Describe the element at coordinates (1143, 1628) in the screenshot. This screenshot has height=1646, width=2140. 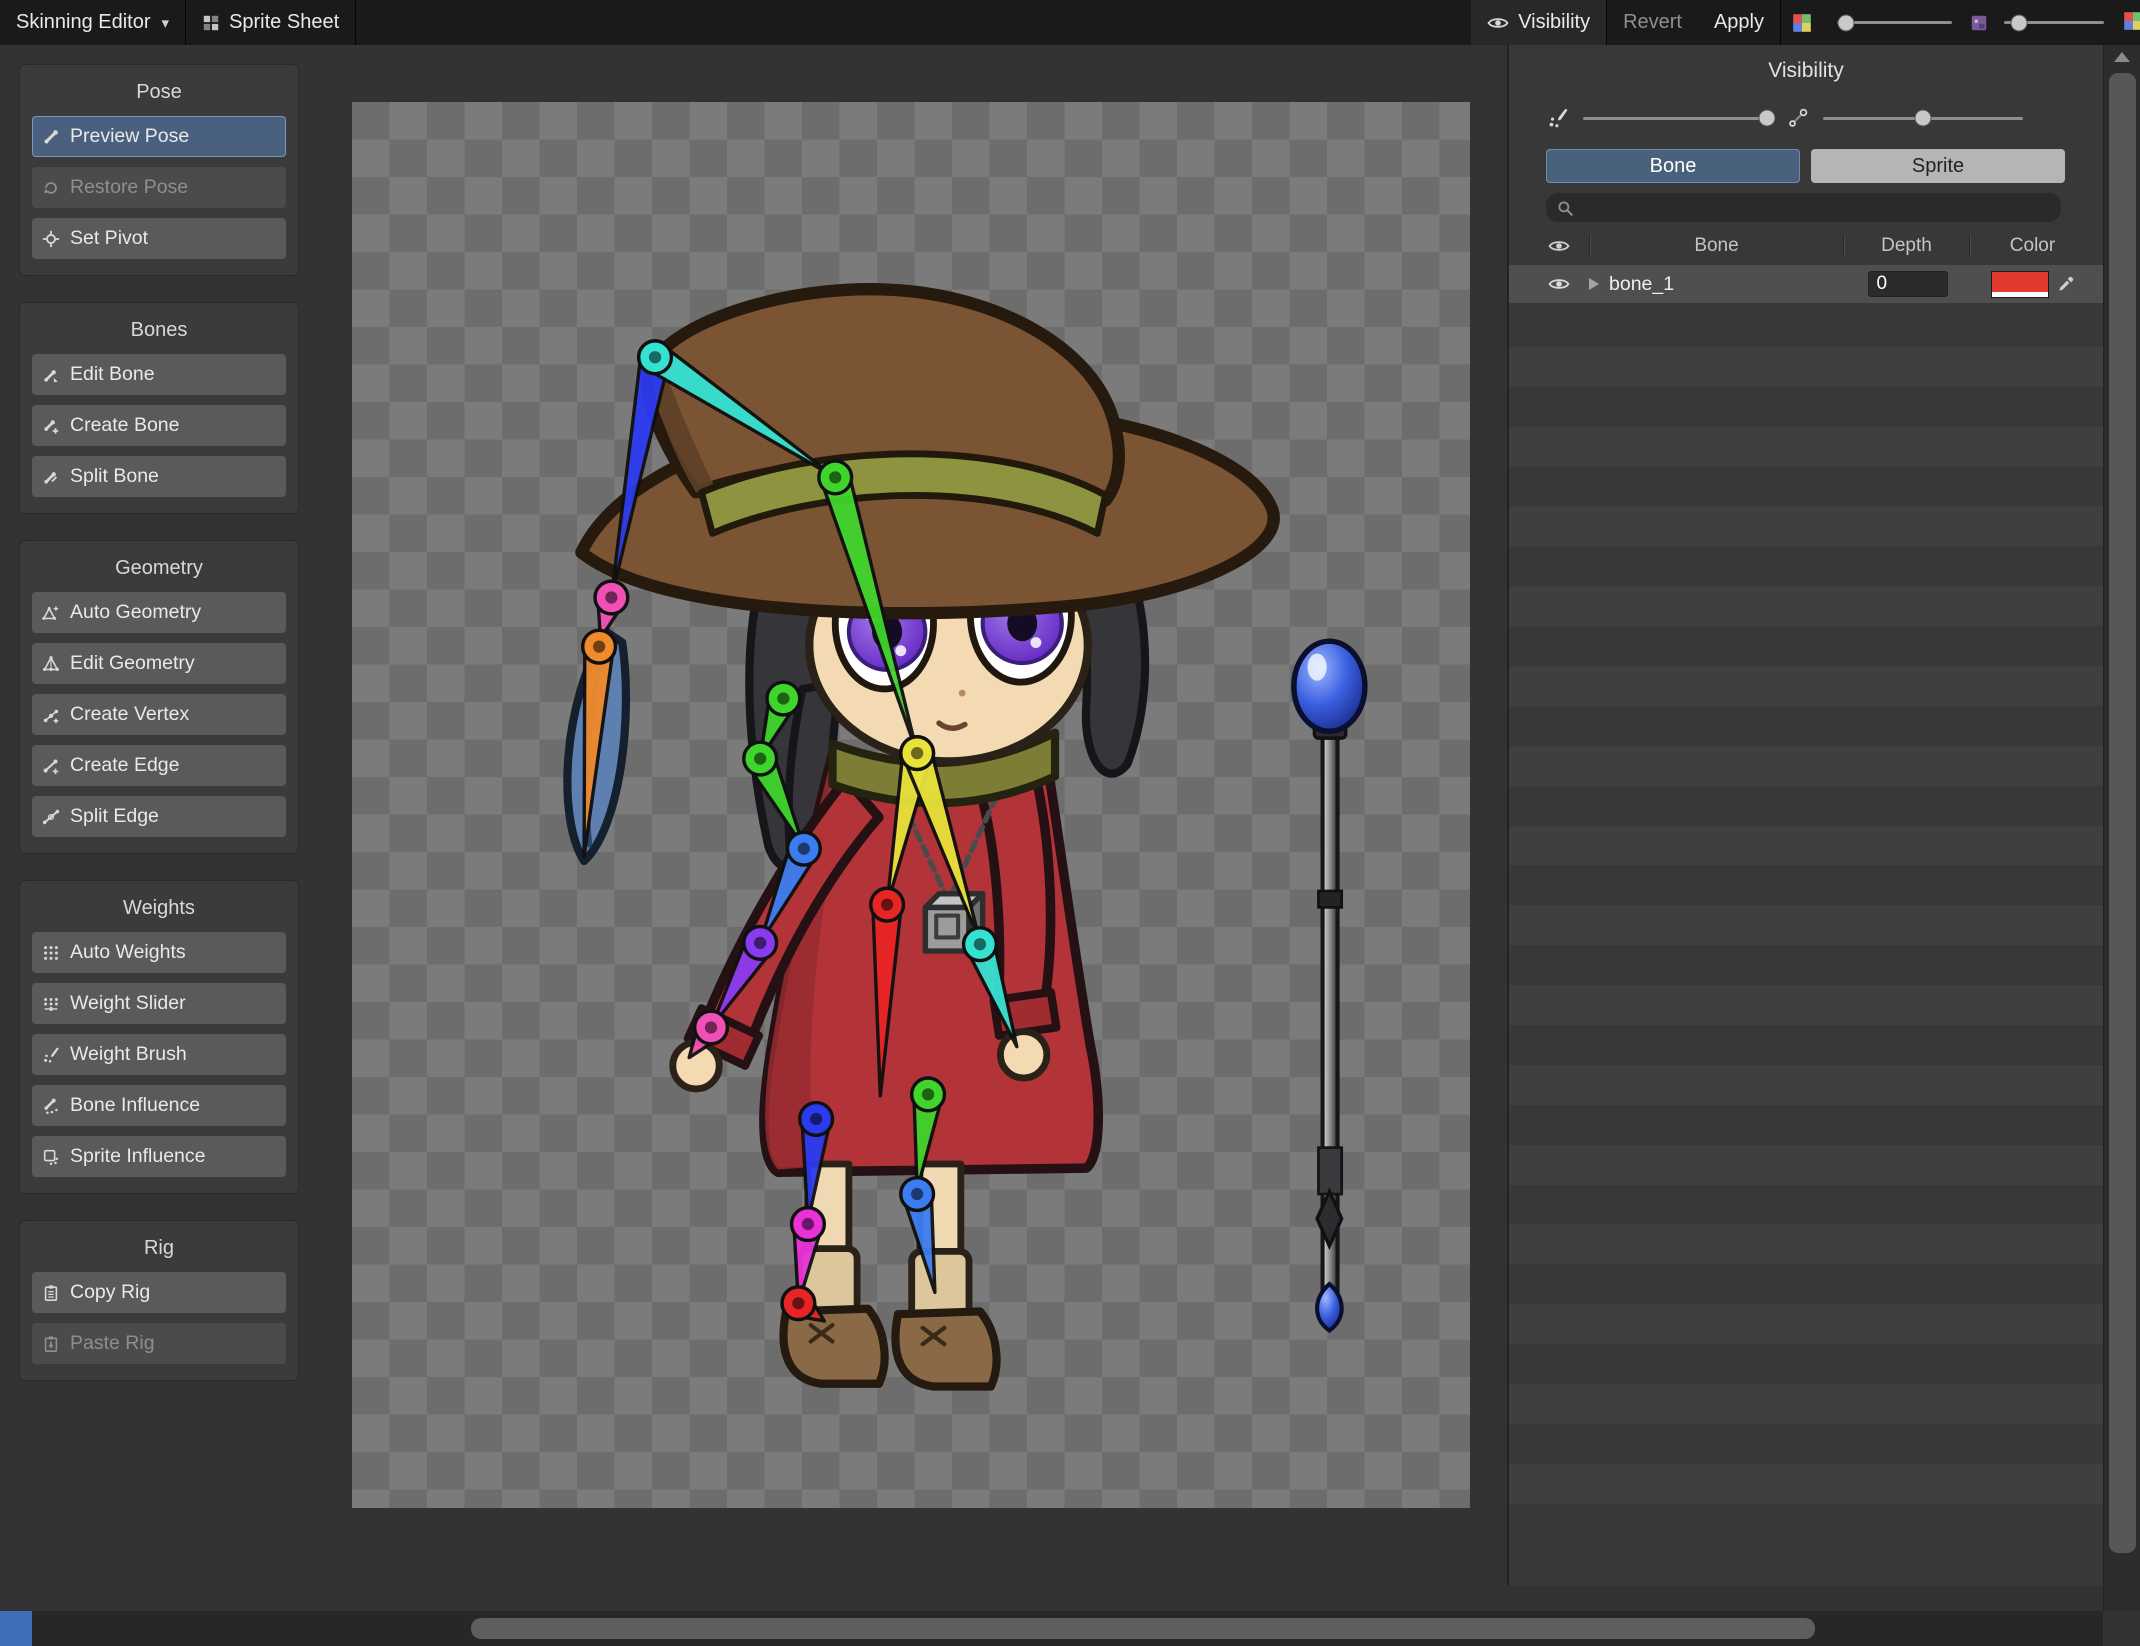
I see `horizontal-scroll-thumb` at that location.